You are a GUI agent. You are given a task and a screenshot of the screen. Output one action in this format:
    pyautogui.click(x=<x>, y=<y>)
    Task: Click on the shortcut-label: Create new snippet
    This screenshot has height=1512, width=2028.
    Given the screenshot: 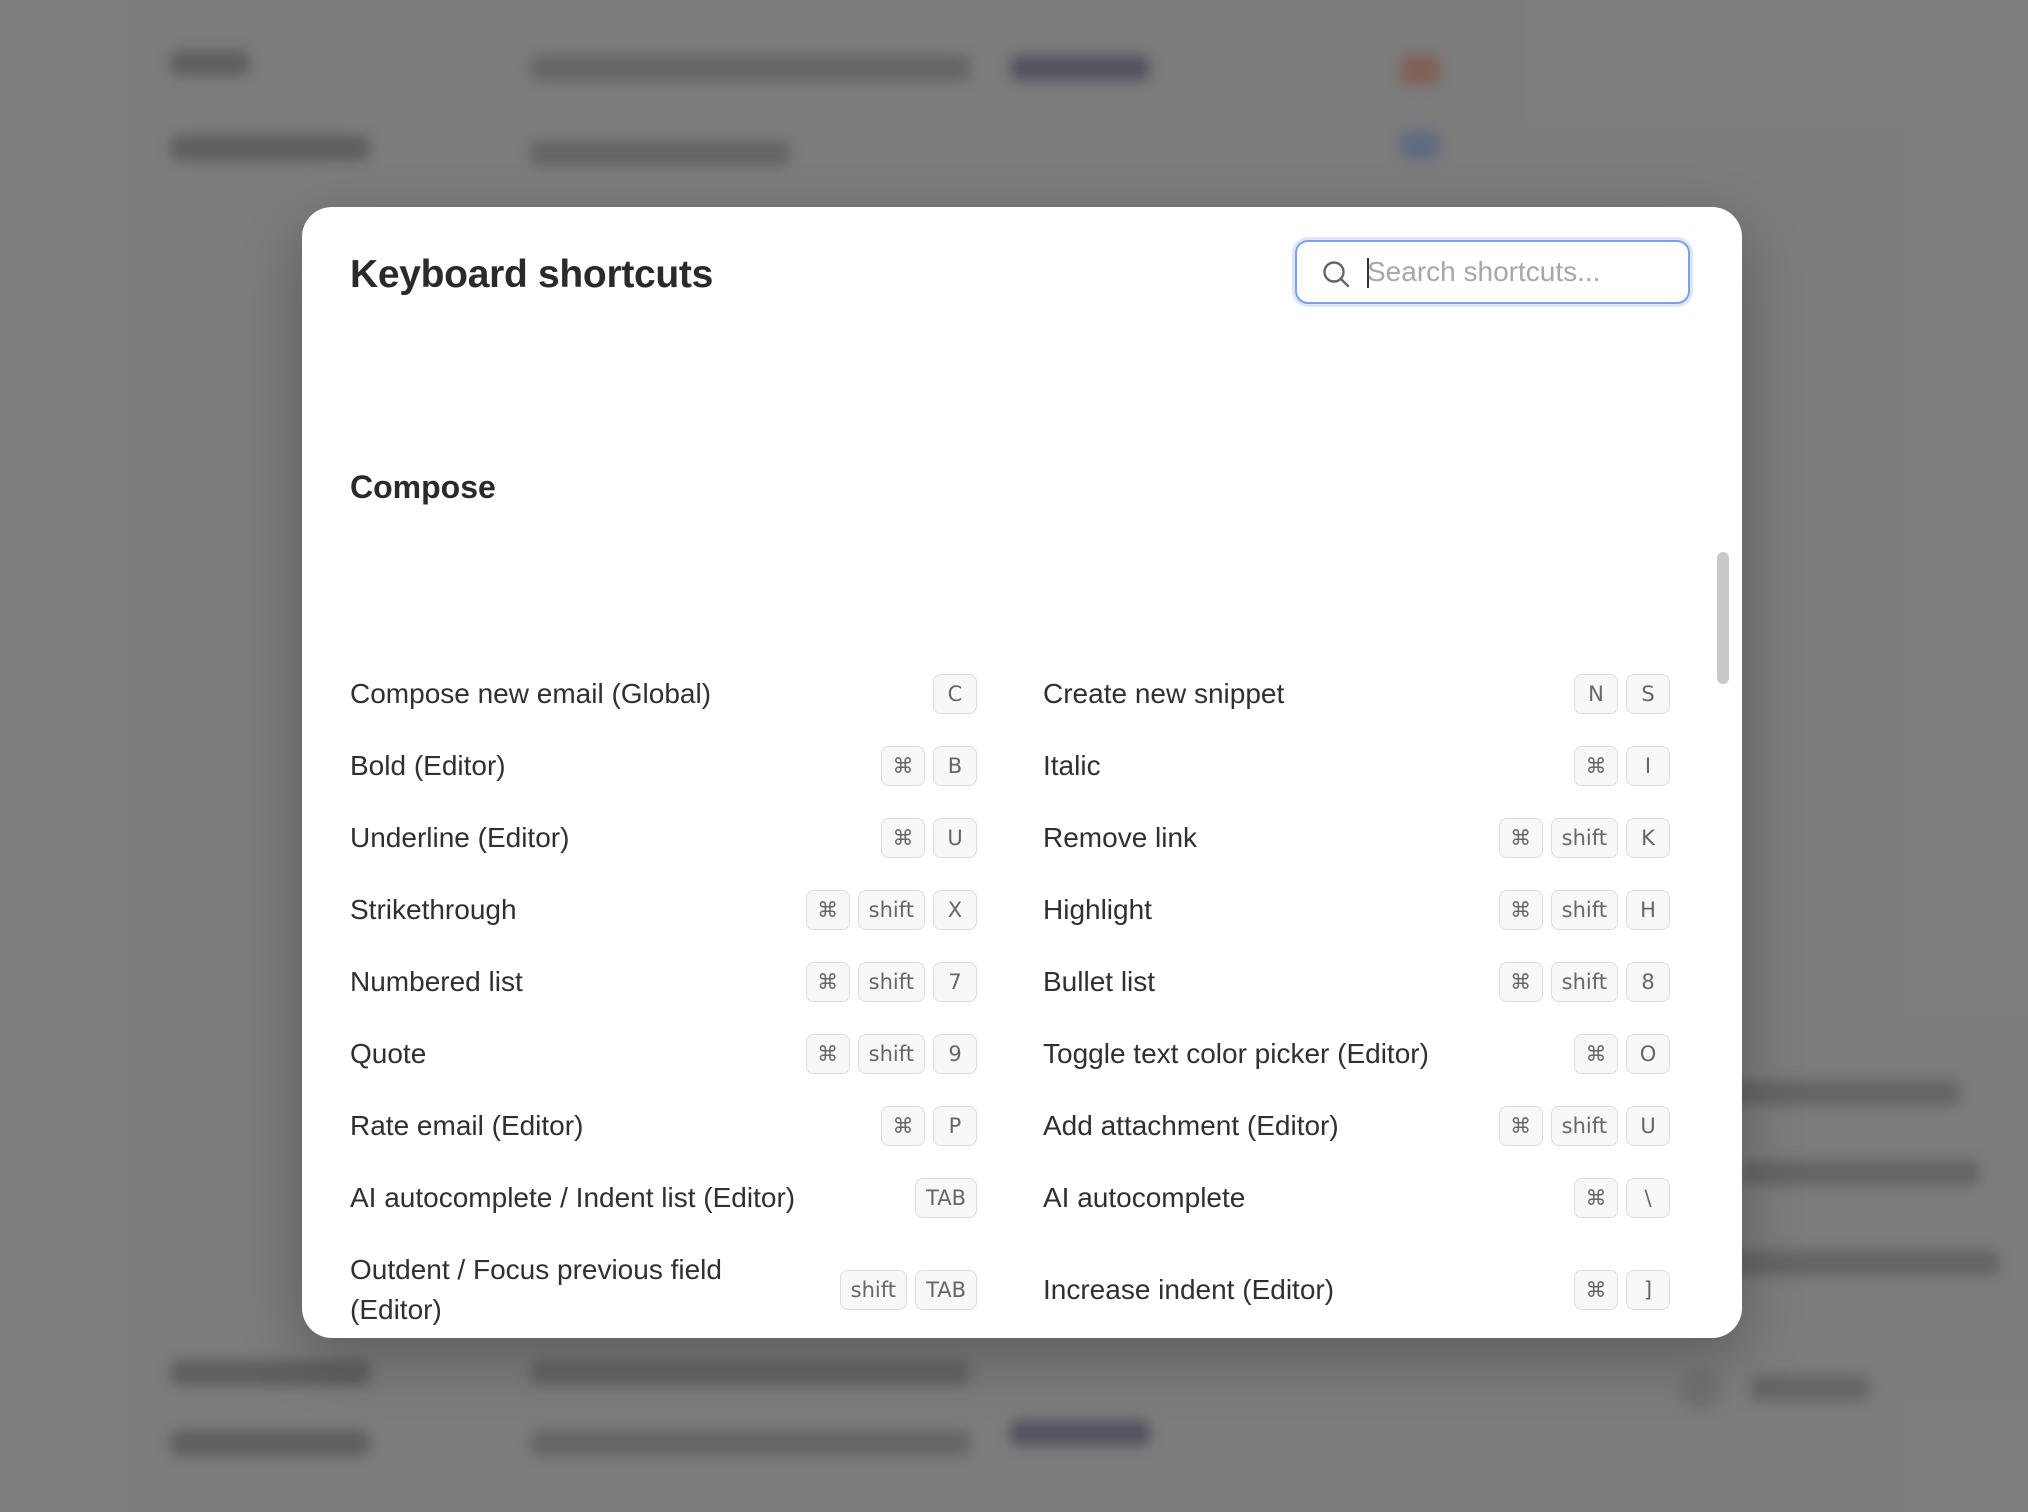 What is the action you would take?
    pyautogui.click(x=1164, y=693)
    